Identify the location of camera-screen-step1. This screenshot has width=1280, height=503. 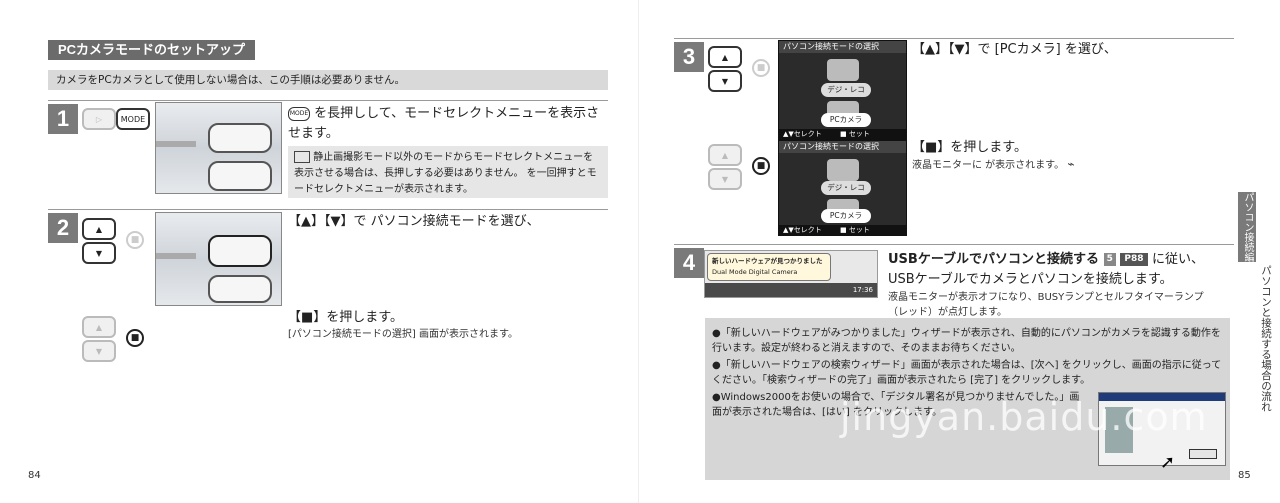
(218, 148).